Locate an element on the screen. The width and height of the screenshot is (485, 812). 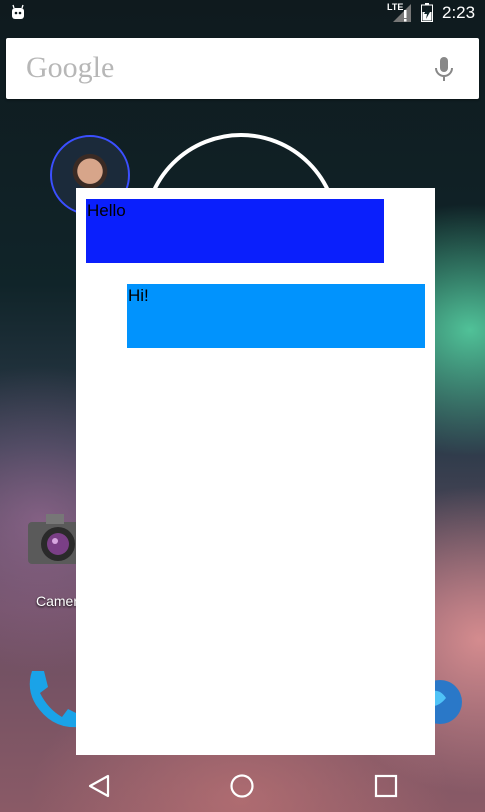
battery-icon is located at coordinates (427, 12).